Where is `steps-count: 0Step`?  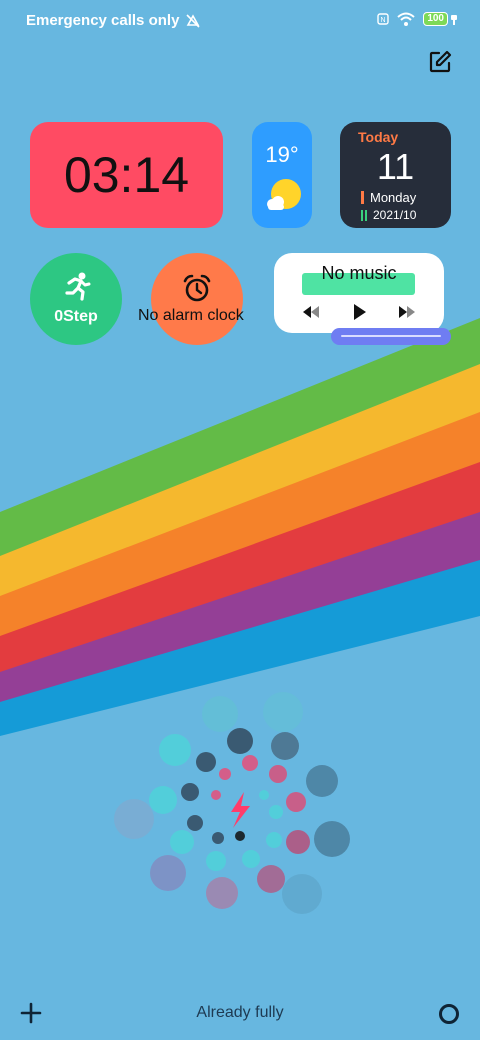 steps-count: 0Step is located at coordinates (76, 316).